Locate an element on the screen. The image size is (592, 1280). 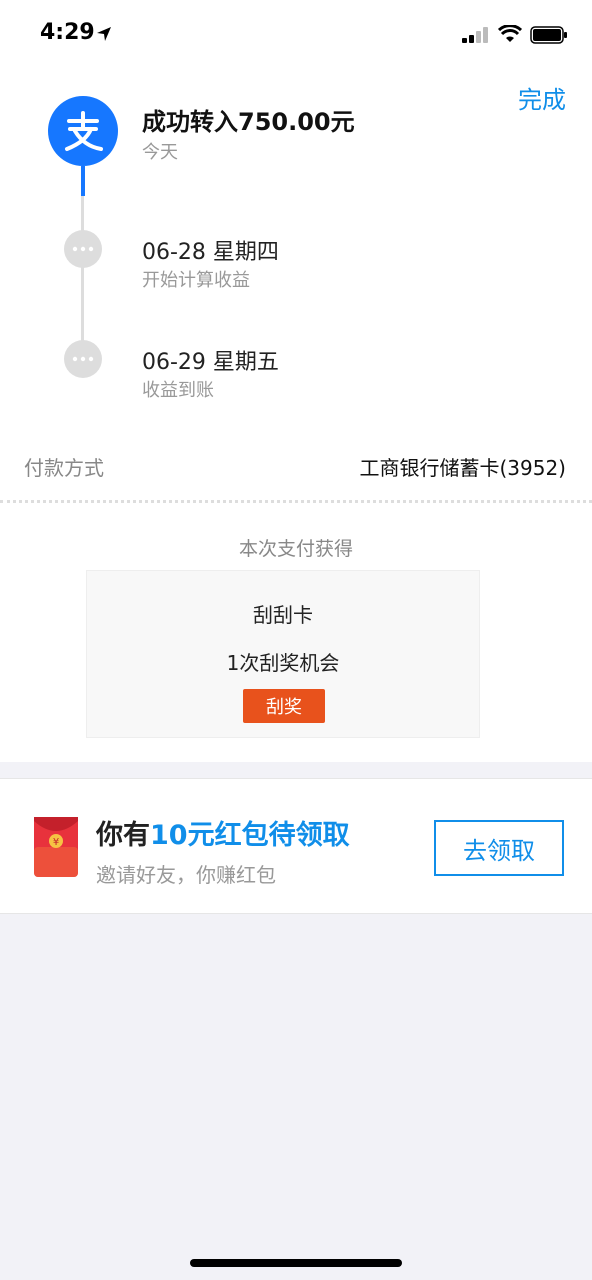
dotted-divider is located at coordinates (296, 501).